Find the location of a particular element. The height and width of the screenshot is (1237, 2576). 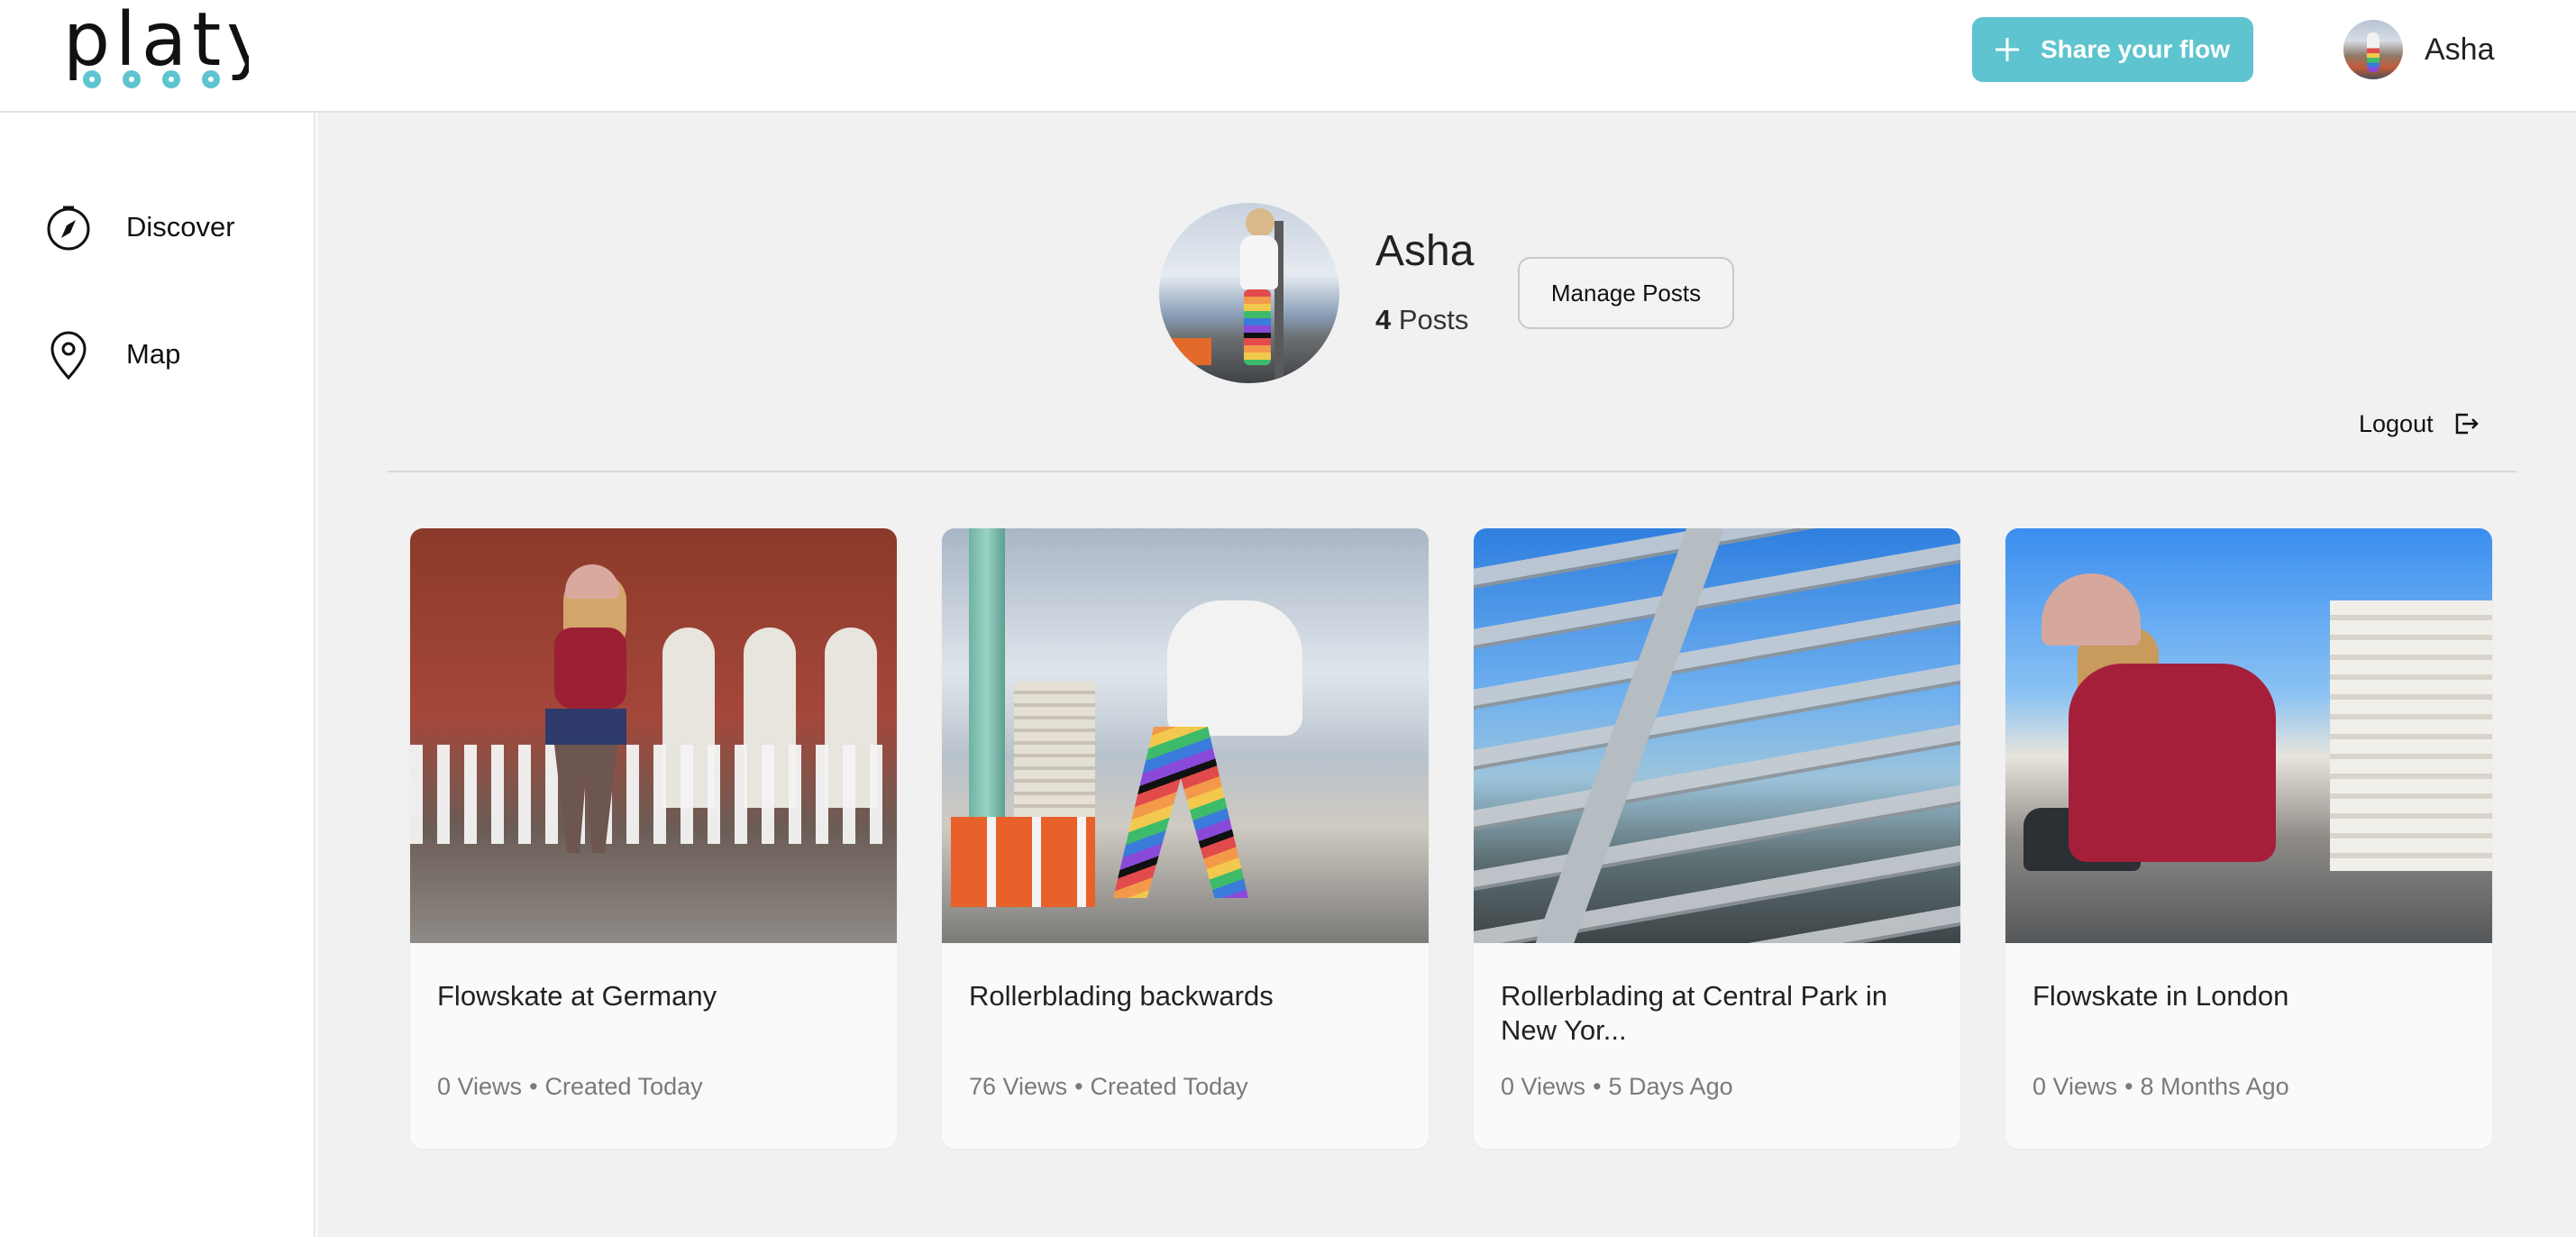

sidebar-item-label: Discover is located at coordinates (180, 227).